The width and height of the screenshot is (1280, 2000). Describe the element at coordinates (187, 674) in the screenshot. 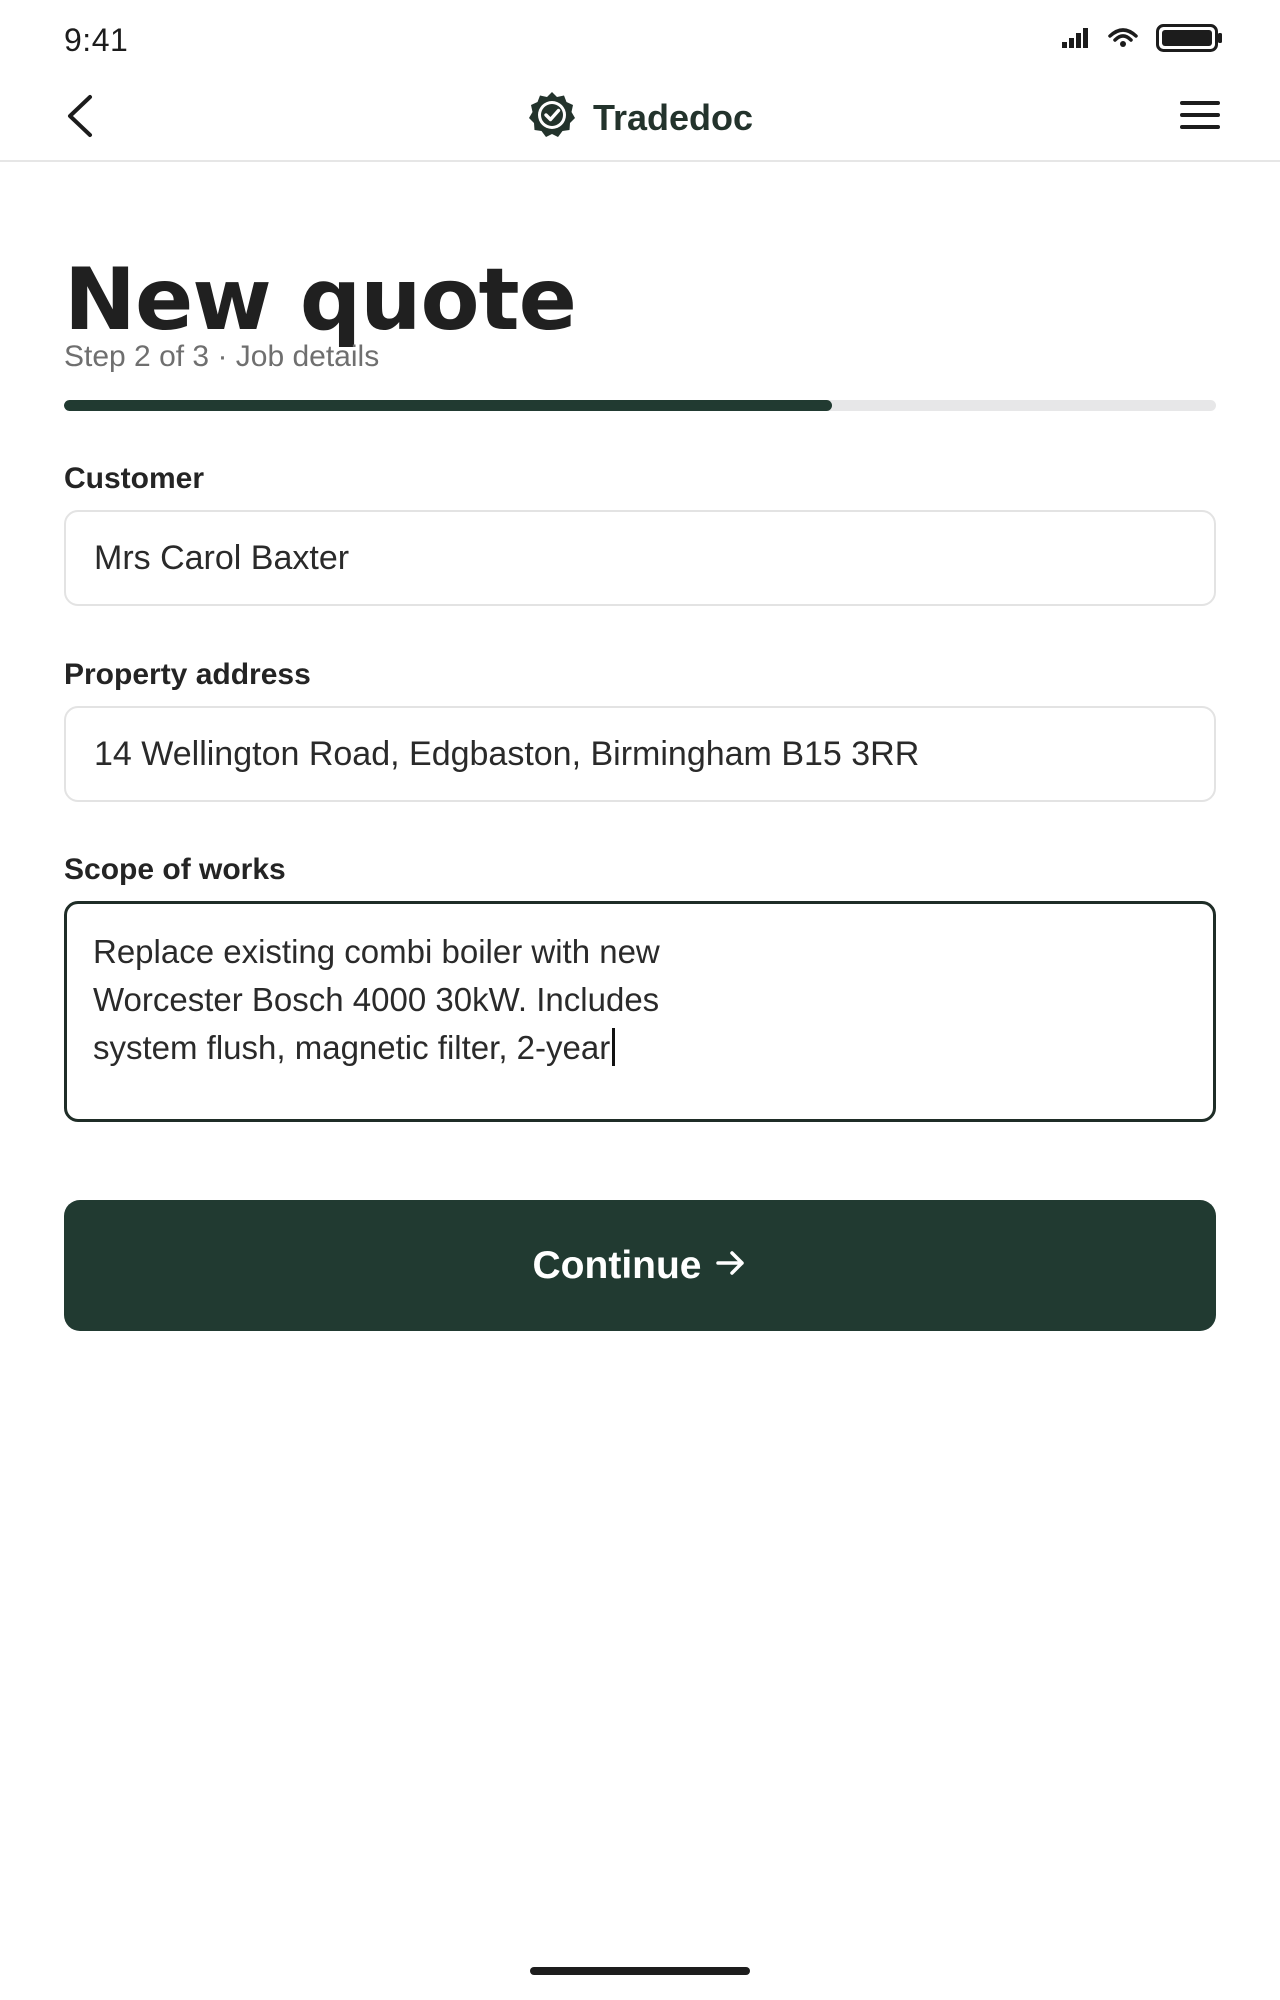

I see `address-label: Property address` at that location.